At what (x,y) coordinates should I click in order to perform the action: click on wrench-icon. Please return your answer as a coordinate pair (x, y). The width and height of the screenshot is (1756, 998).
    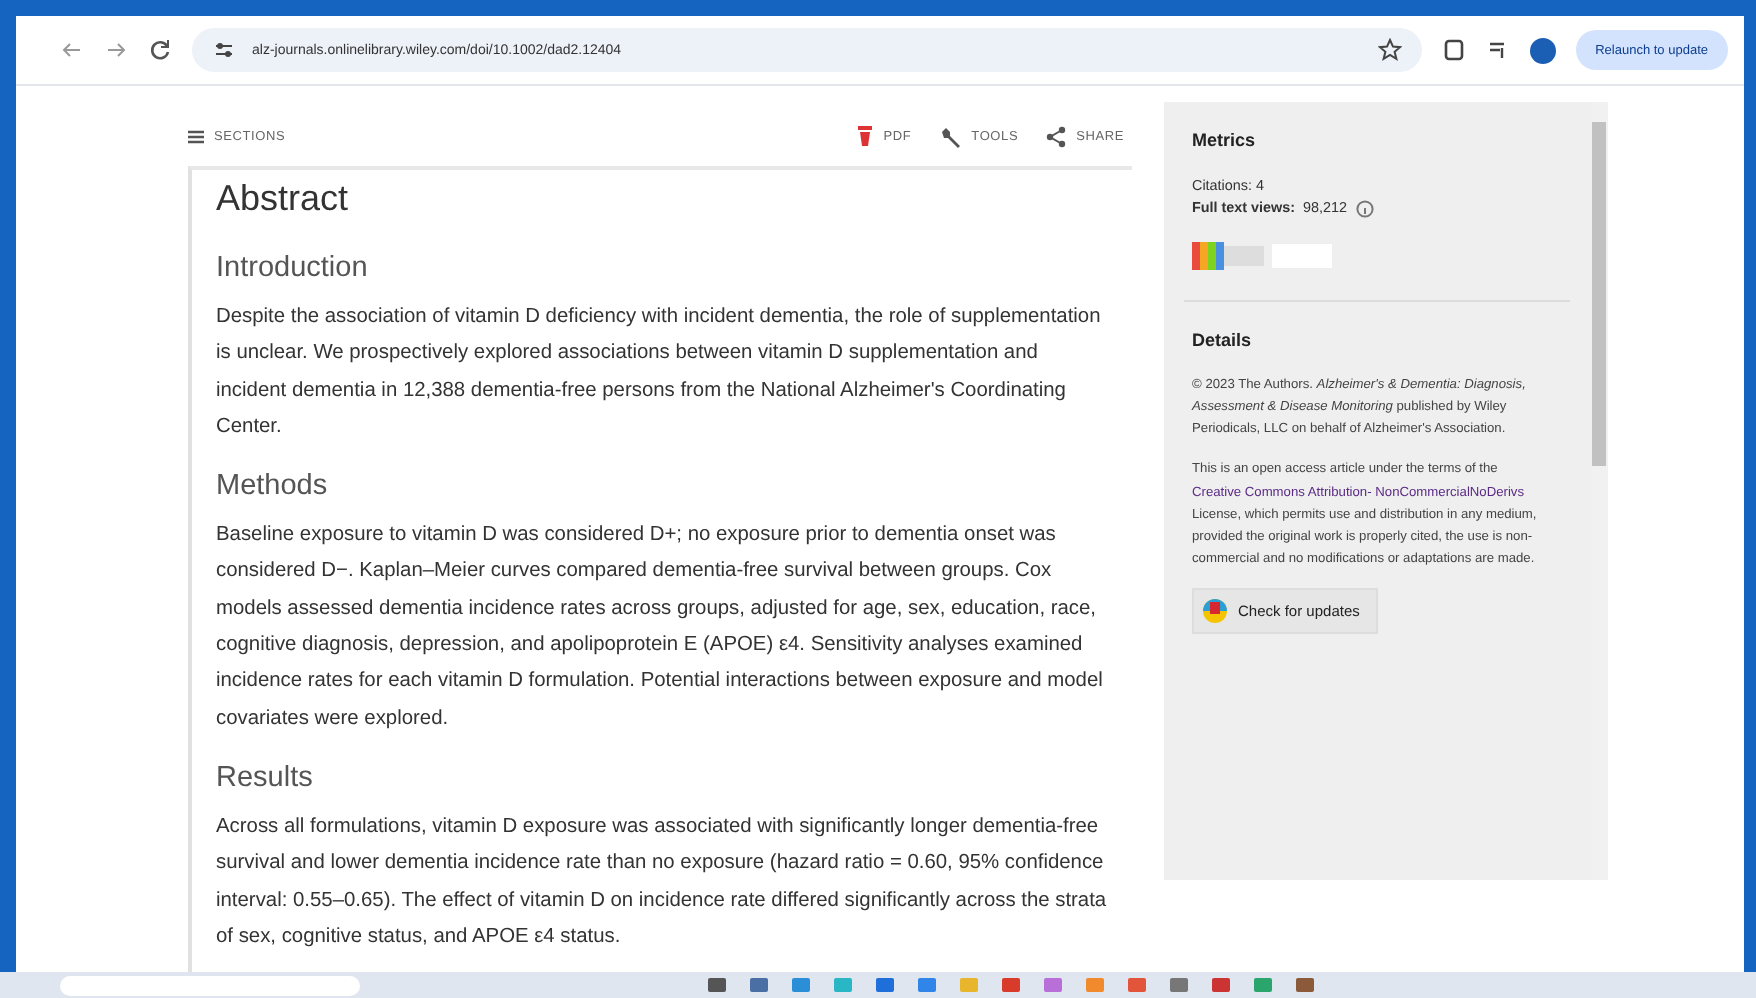
    Looking at the image, I should click on (950, 136).